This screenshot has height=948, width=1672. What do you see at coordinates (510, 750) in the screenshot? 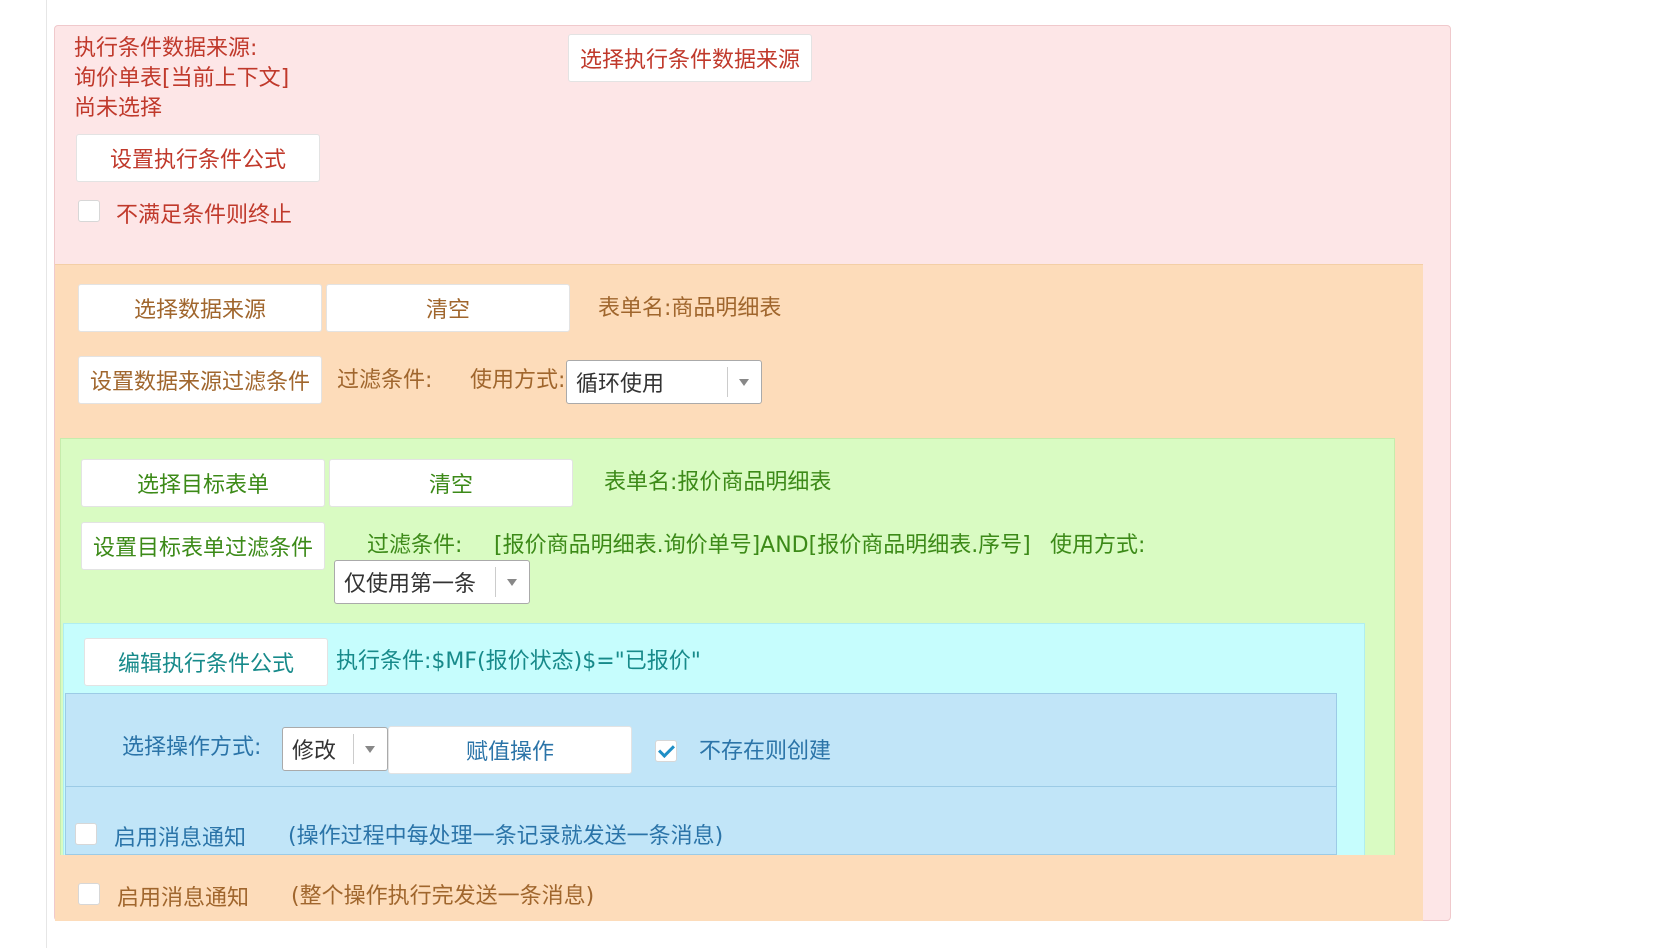
I see `assign-operation-button: 赋值操作` at bounding box center [510, 750].